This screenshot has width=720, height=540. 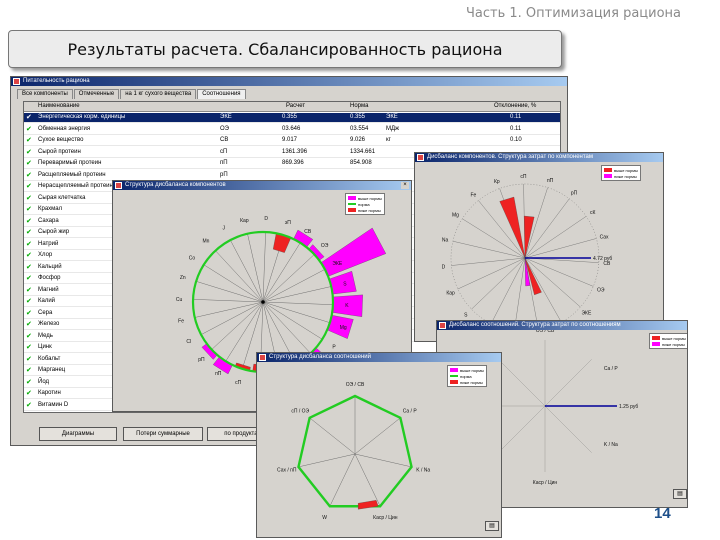 I want to click on column-header-calc: Расчет, so click(x=295, y=106).